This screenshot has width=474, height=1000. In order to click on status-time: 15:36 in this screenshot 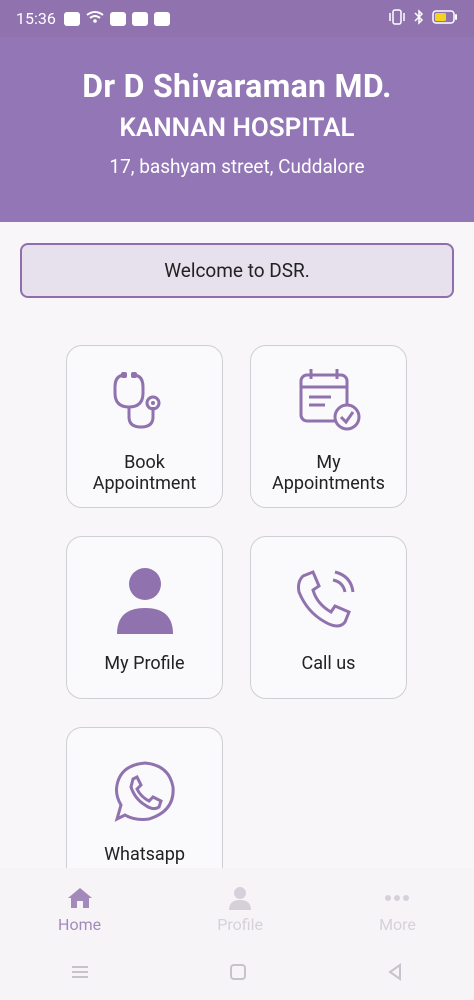, I will do `click(36, 18)`.